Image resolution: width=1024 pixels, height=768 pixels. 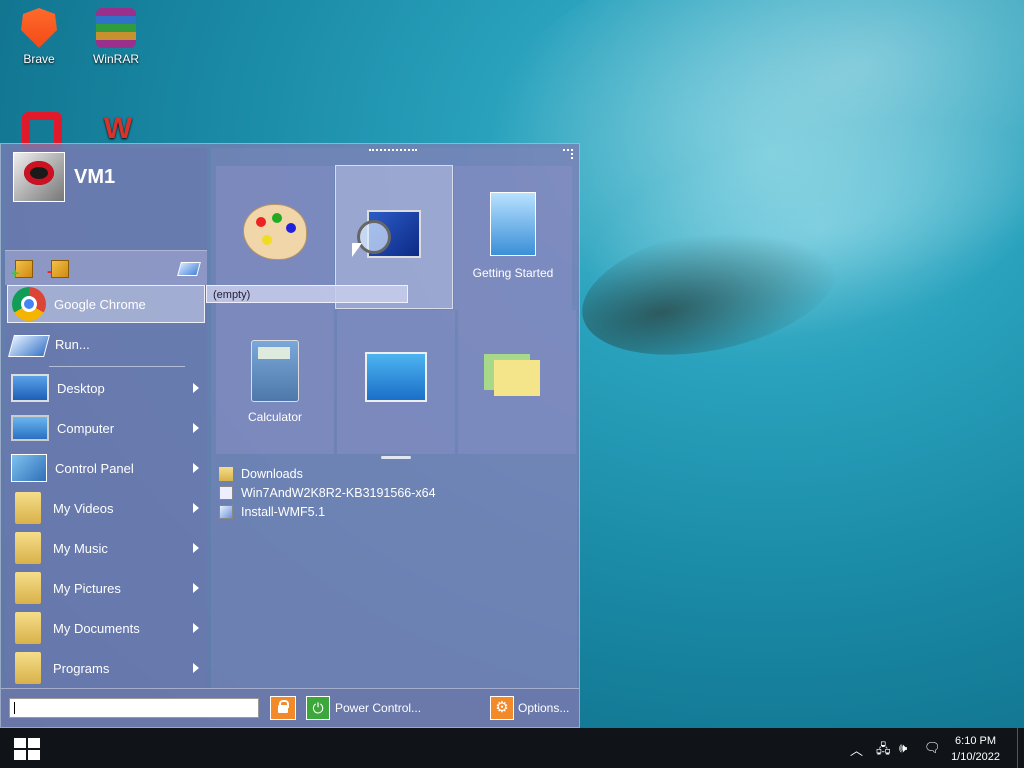 I want to click on taskbar: ︿ 🖧 🕪 🗨 6:10 PM 1/10/2022, so click(x=512, y=748).